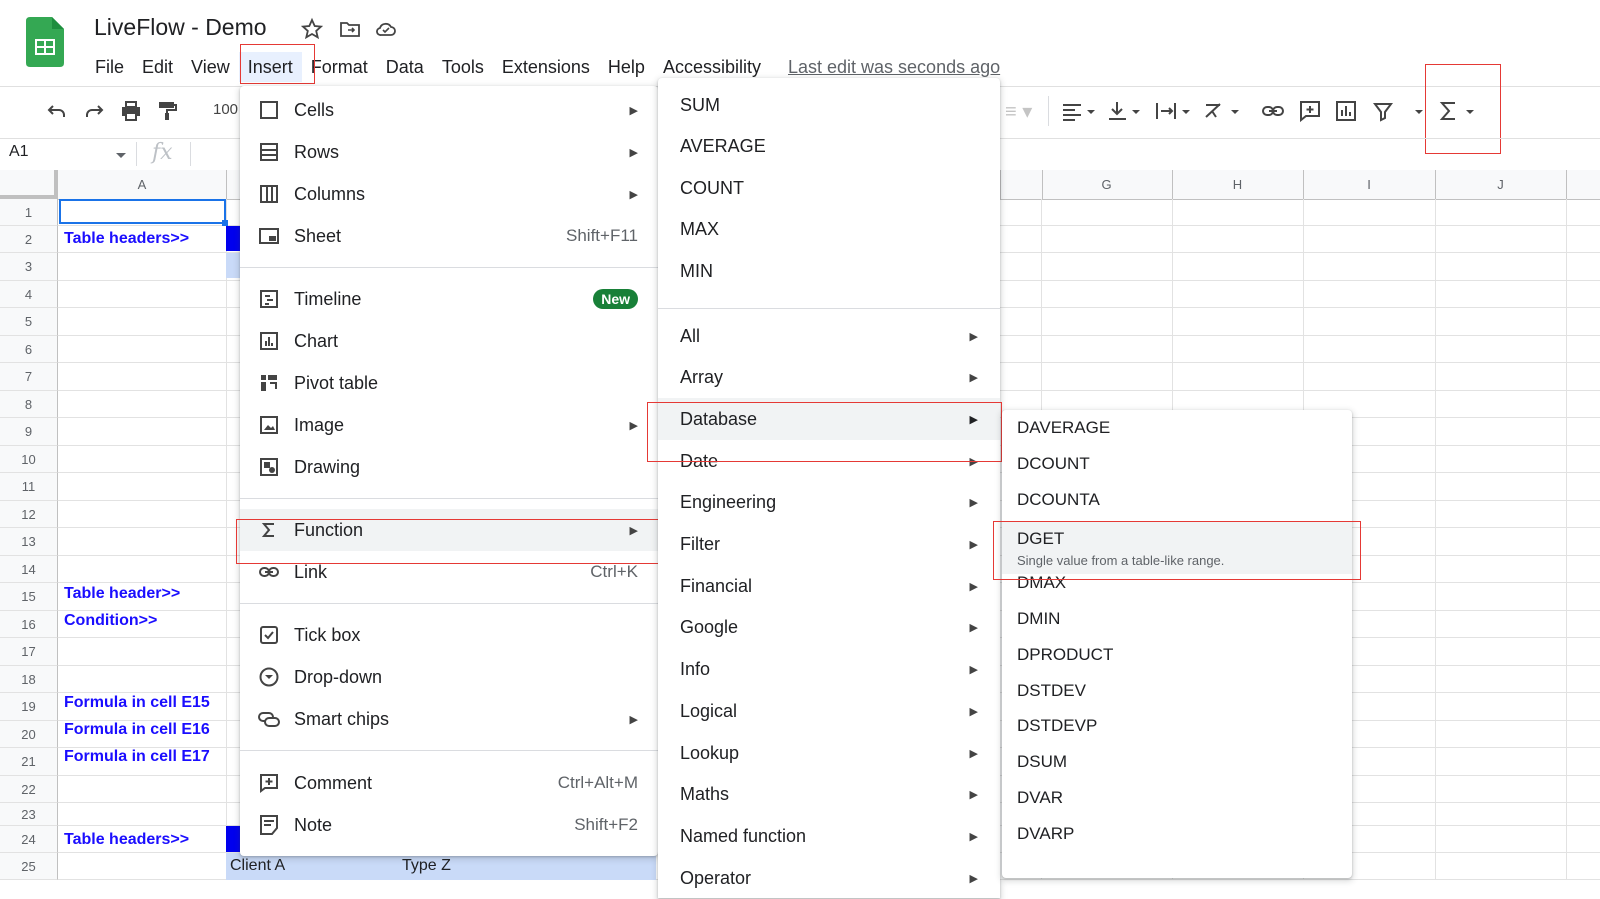  I want to click on filter-icon, so click(1400, 111).